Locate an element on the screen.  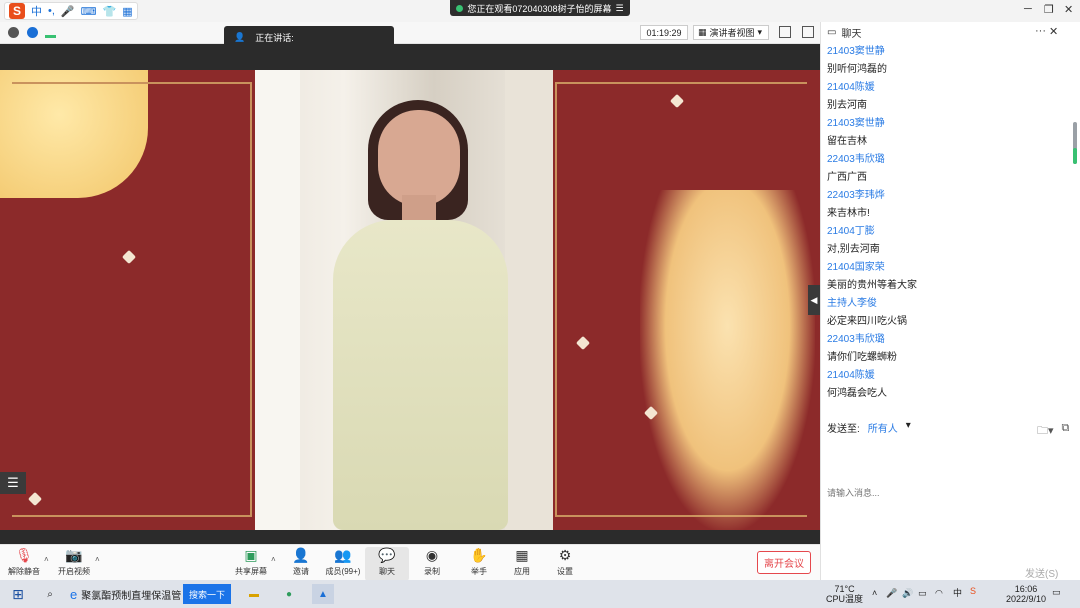
invite-icon: 👤 is located at coordinates (301, 555).